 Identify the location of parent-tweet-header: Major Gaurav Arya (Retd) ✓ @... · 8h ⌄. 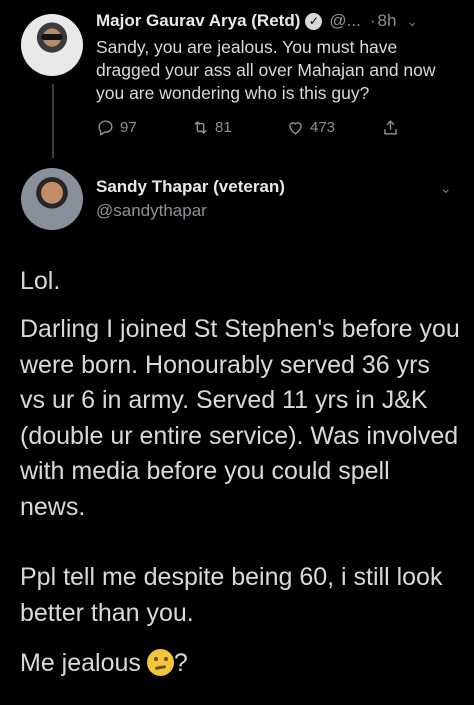
(280, 21).